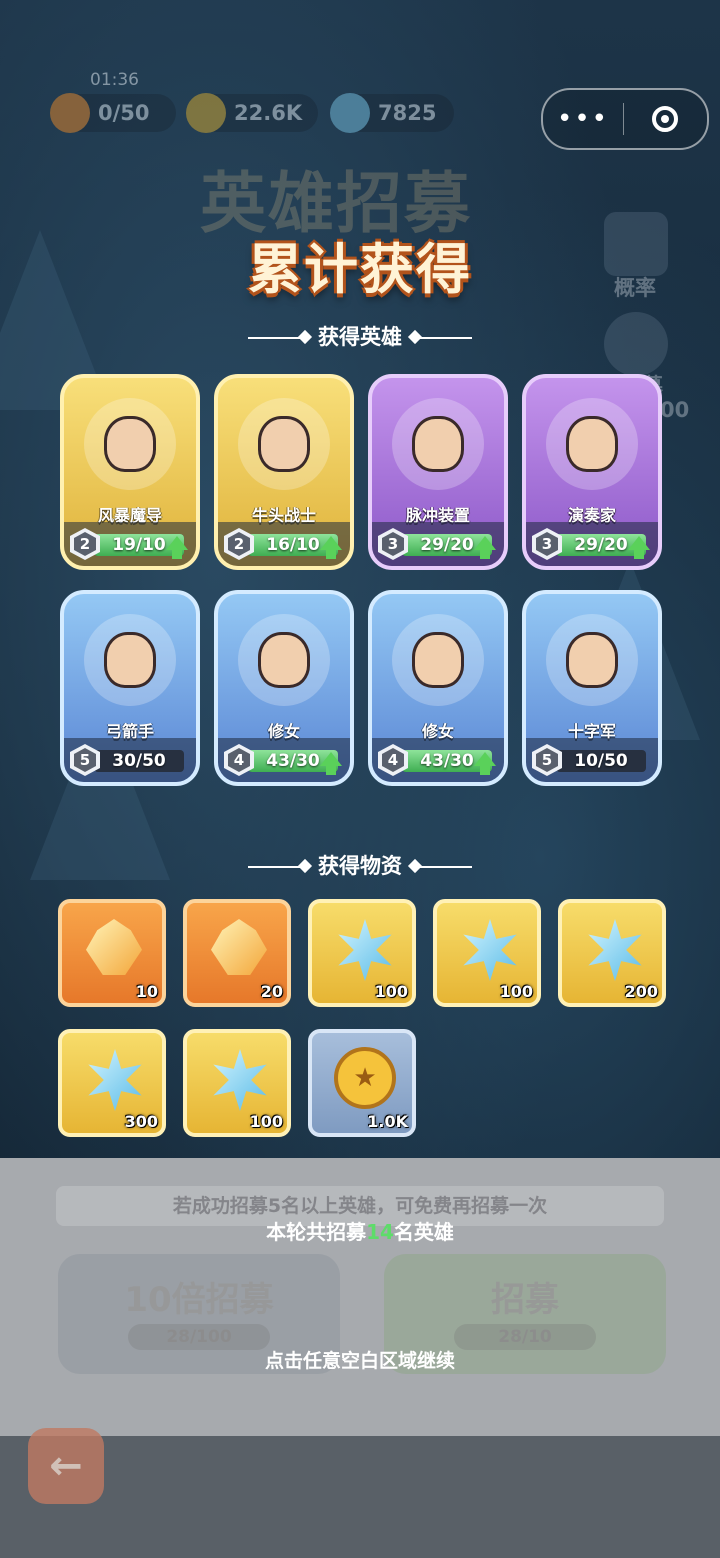  Describe the element at coordinates (141, 1121) in the screenshot. I see `reward-count: 300` at that location.